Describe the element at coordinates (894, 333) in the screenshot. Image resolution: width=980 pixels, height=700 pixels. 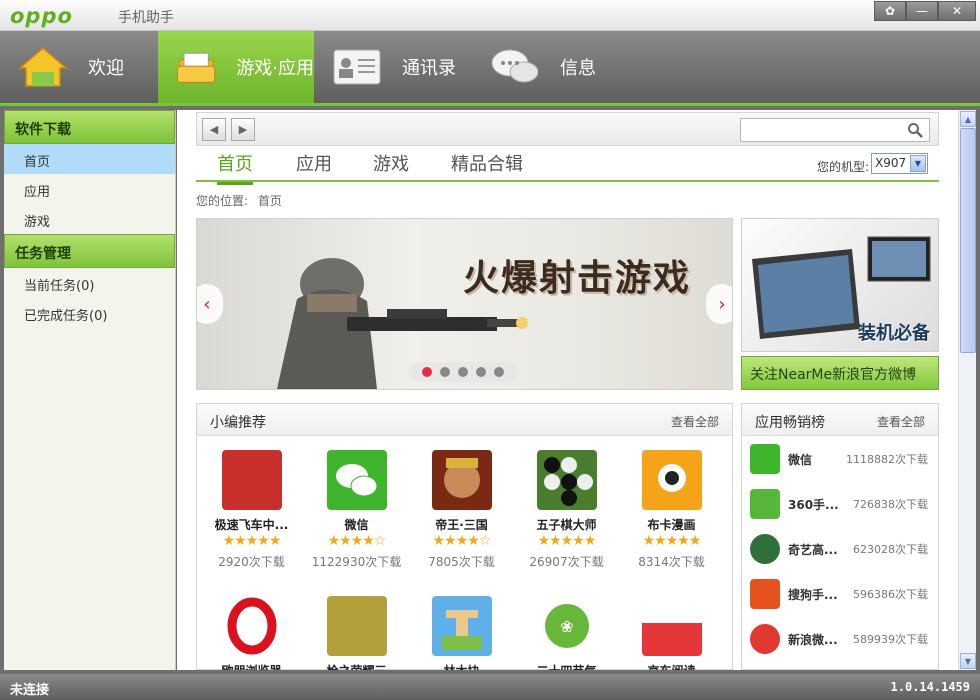
I see `promo-text: 装机必备` at that location.